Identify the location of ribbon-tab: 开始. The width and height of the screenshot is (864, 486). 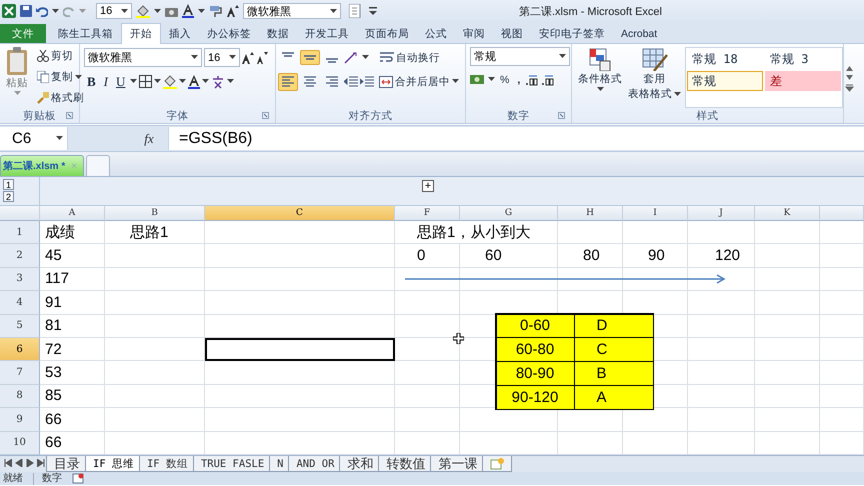
(141, 33).